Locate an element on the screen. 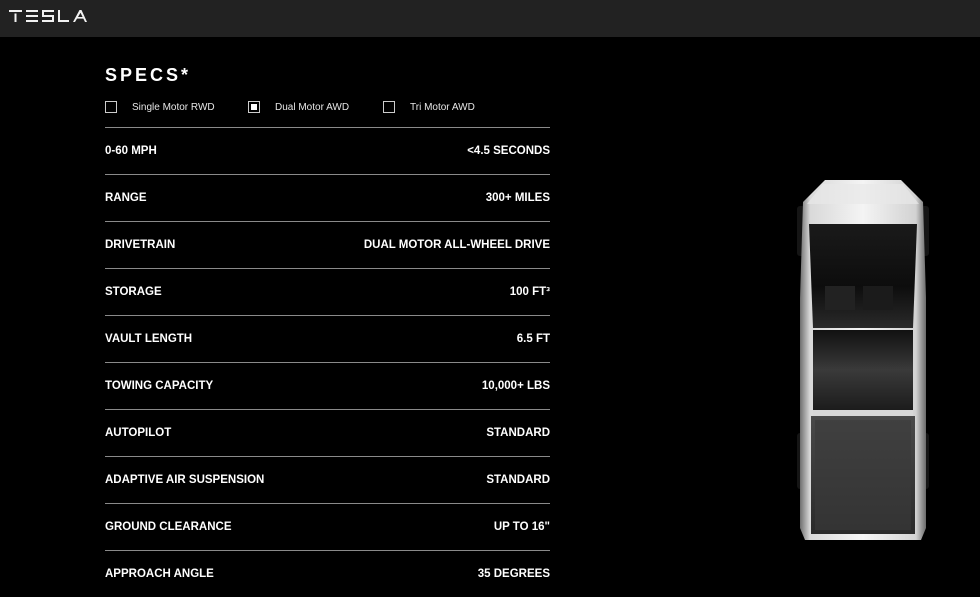 The width and height of the screenshot is (980, 597). variant-label: Single Motor RWD is located at coordinates (173, 107).